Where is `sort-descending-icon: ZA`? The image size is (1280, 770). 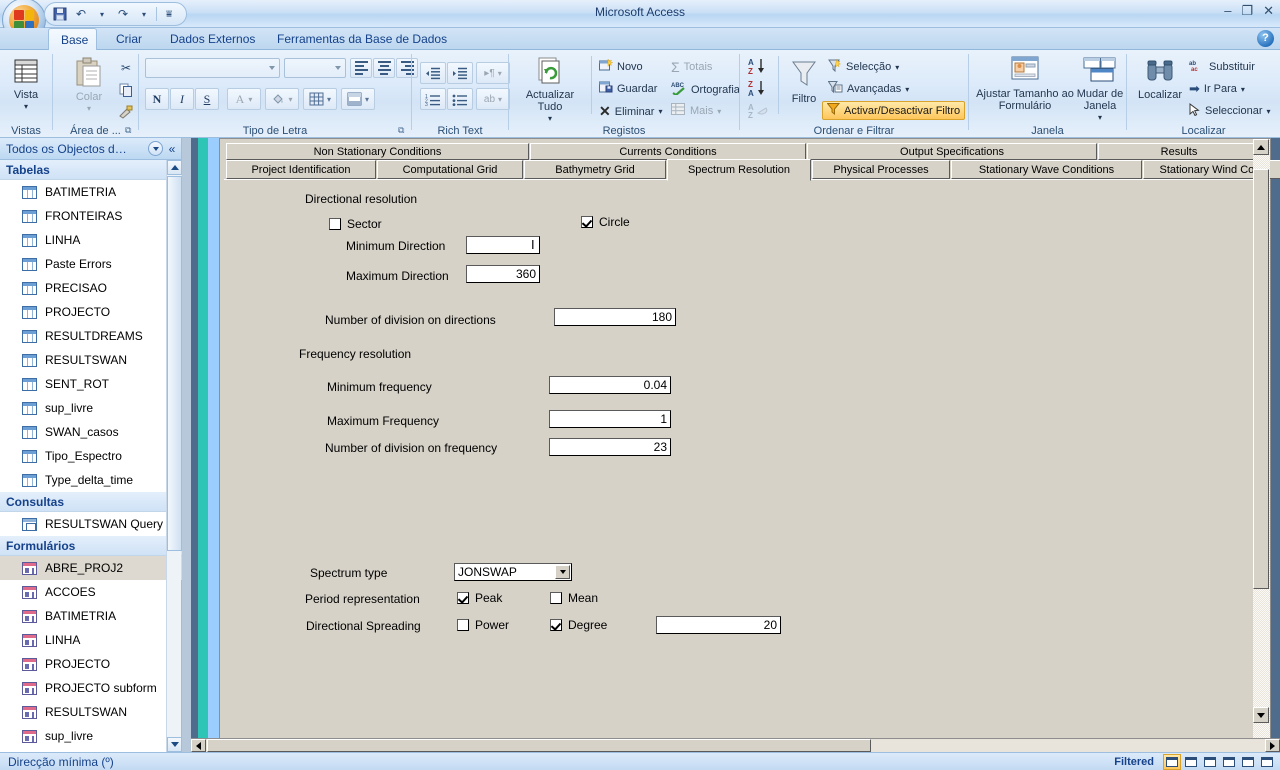 sort-descending-icon: ZA is located at coordinates (759, 88).